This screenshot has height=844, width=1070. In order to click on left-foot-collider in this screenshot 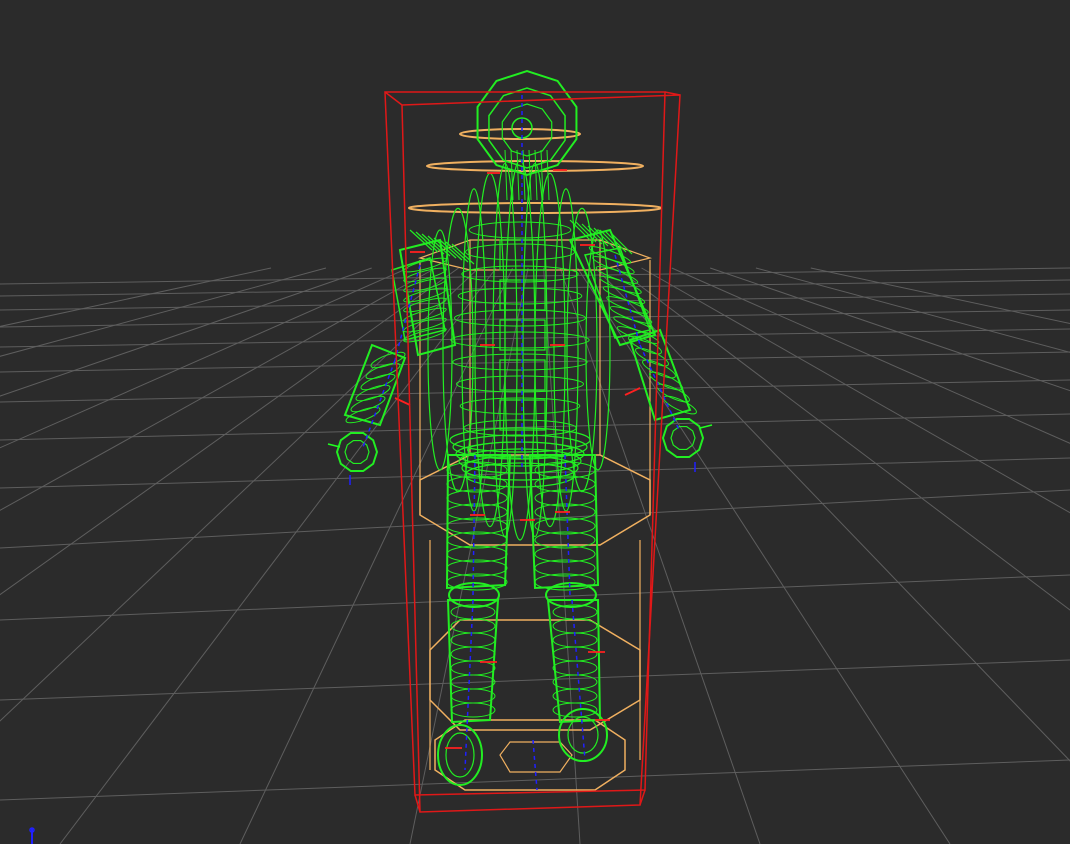, I will do `click(460, 755)`.